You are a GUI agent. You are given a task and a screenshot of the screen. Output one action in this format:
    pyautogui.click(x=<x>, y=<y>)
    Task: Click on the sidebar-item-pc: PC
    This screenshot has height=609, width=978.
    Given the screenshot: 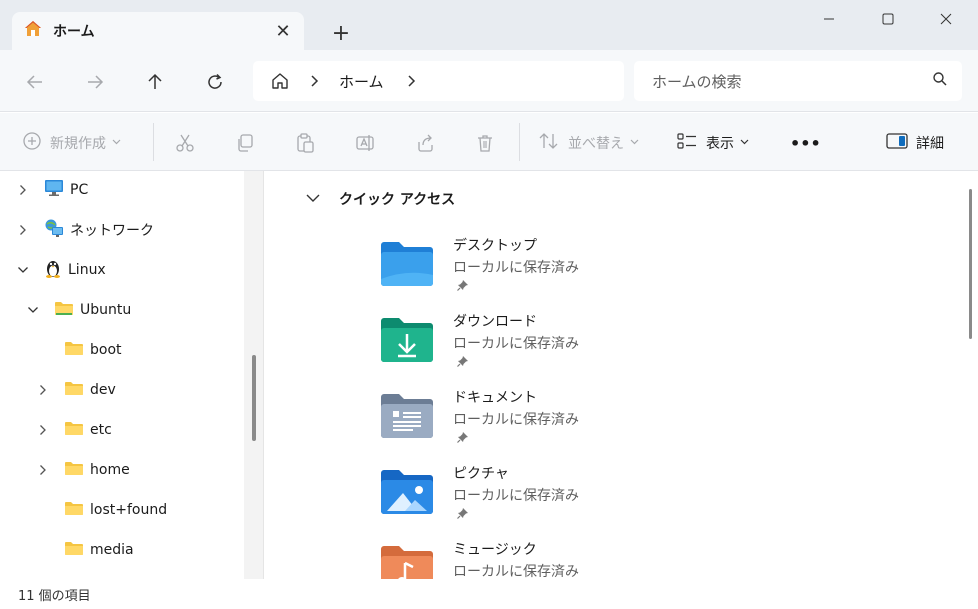 What is the action you would take?
    pyautogui.click(x=52, y=190)
    